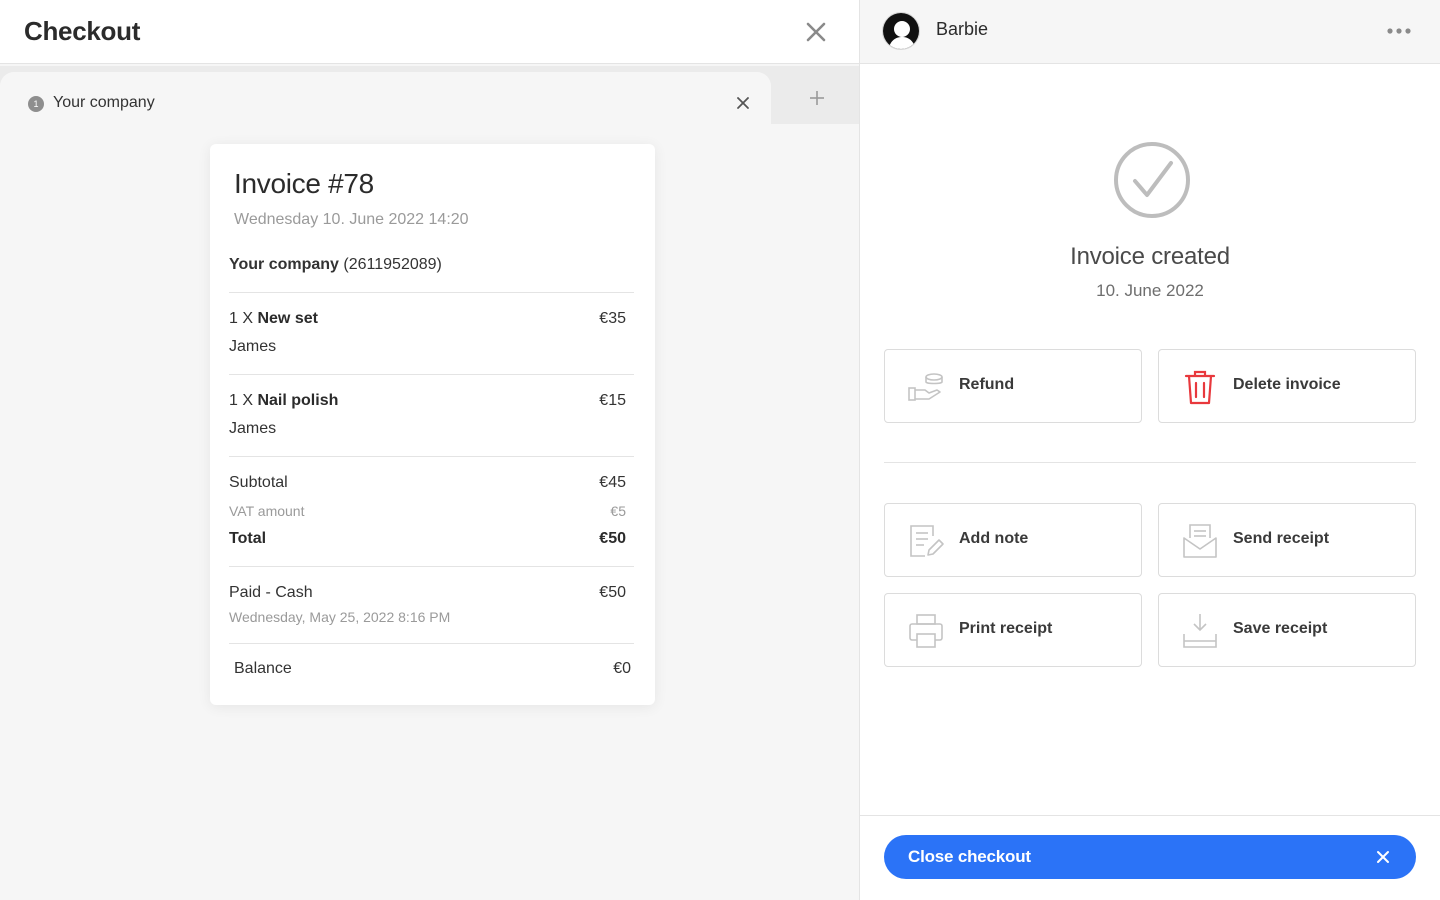 The image size is (1440, 900). I want to click on close-checkout-label: Close checkout, so click(969, 856).